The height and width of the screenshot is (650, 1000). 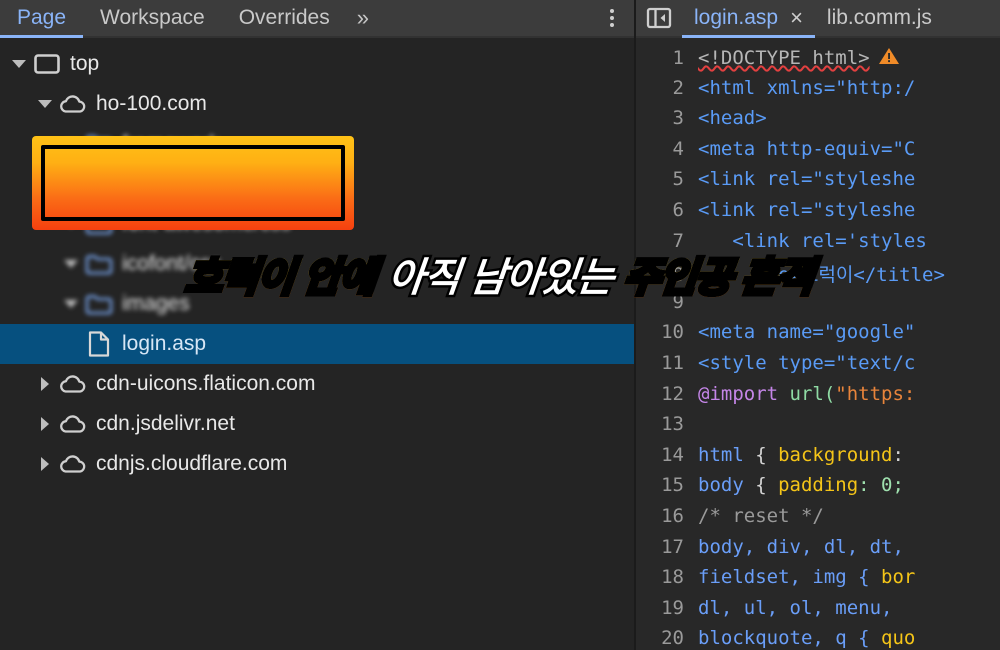 I want to click on tab-workspace-label: Workspace, so click(x=152, y=17).